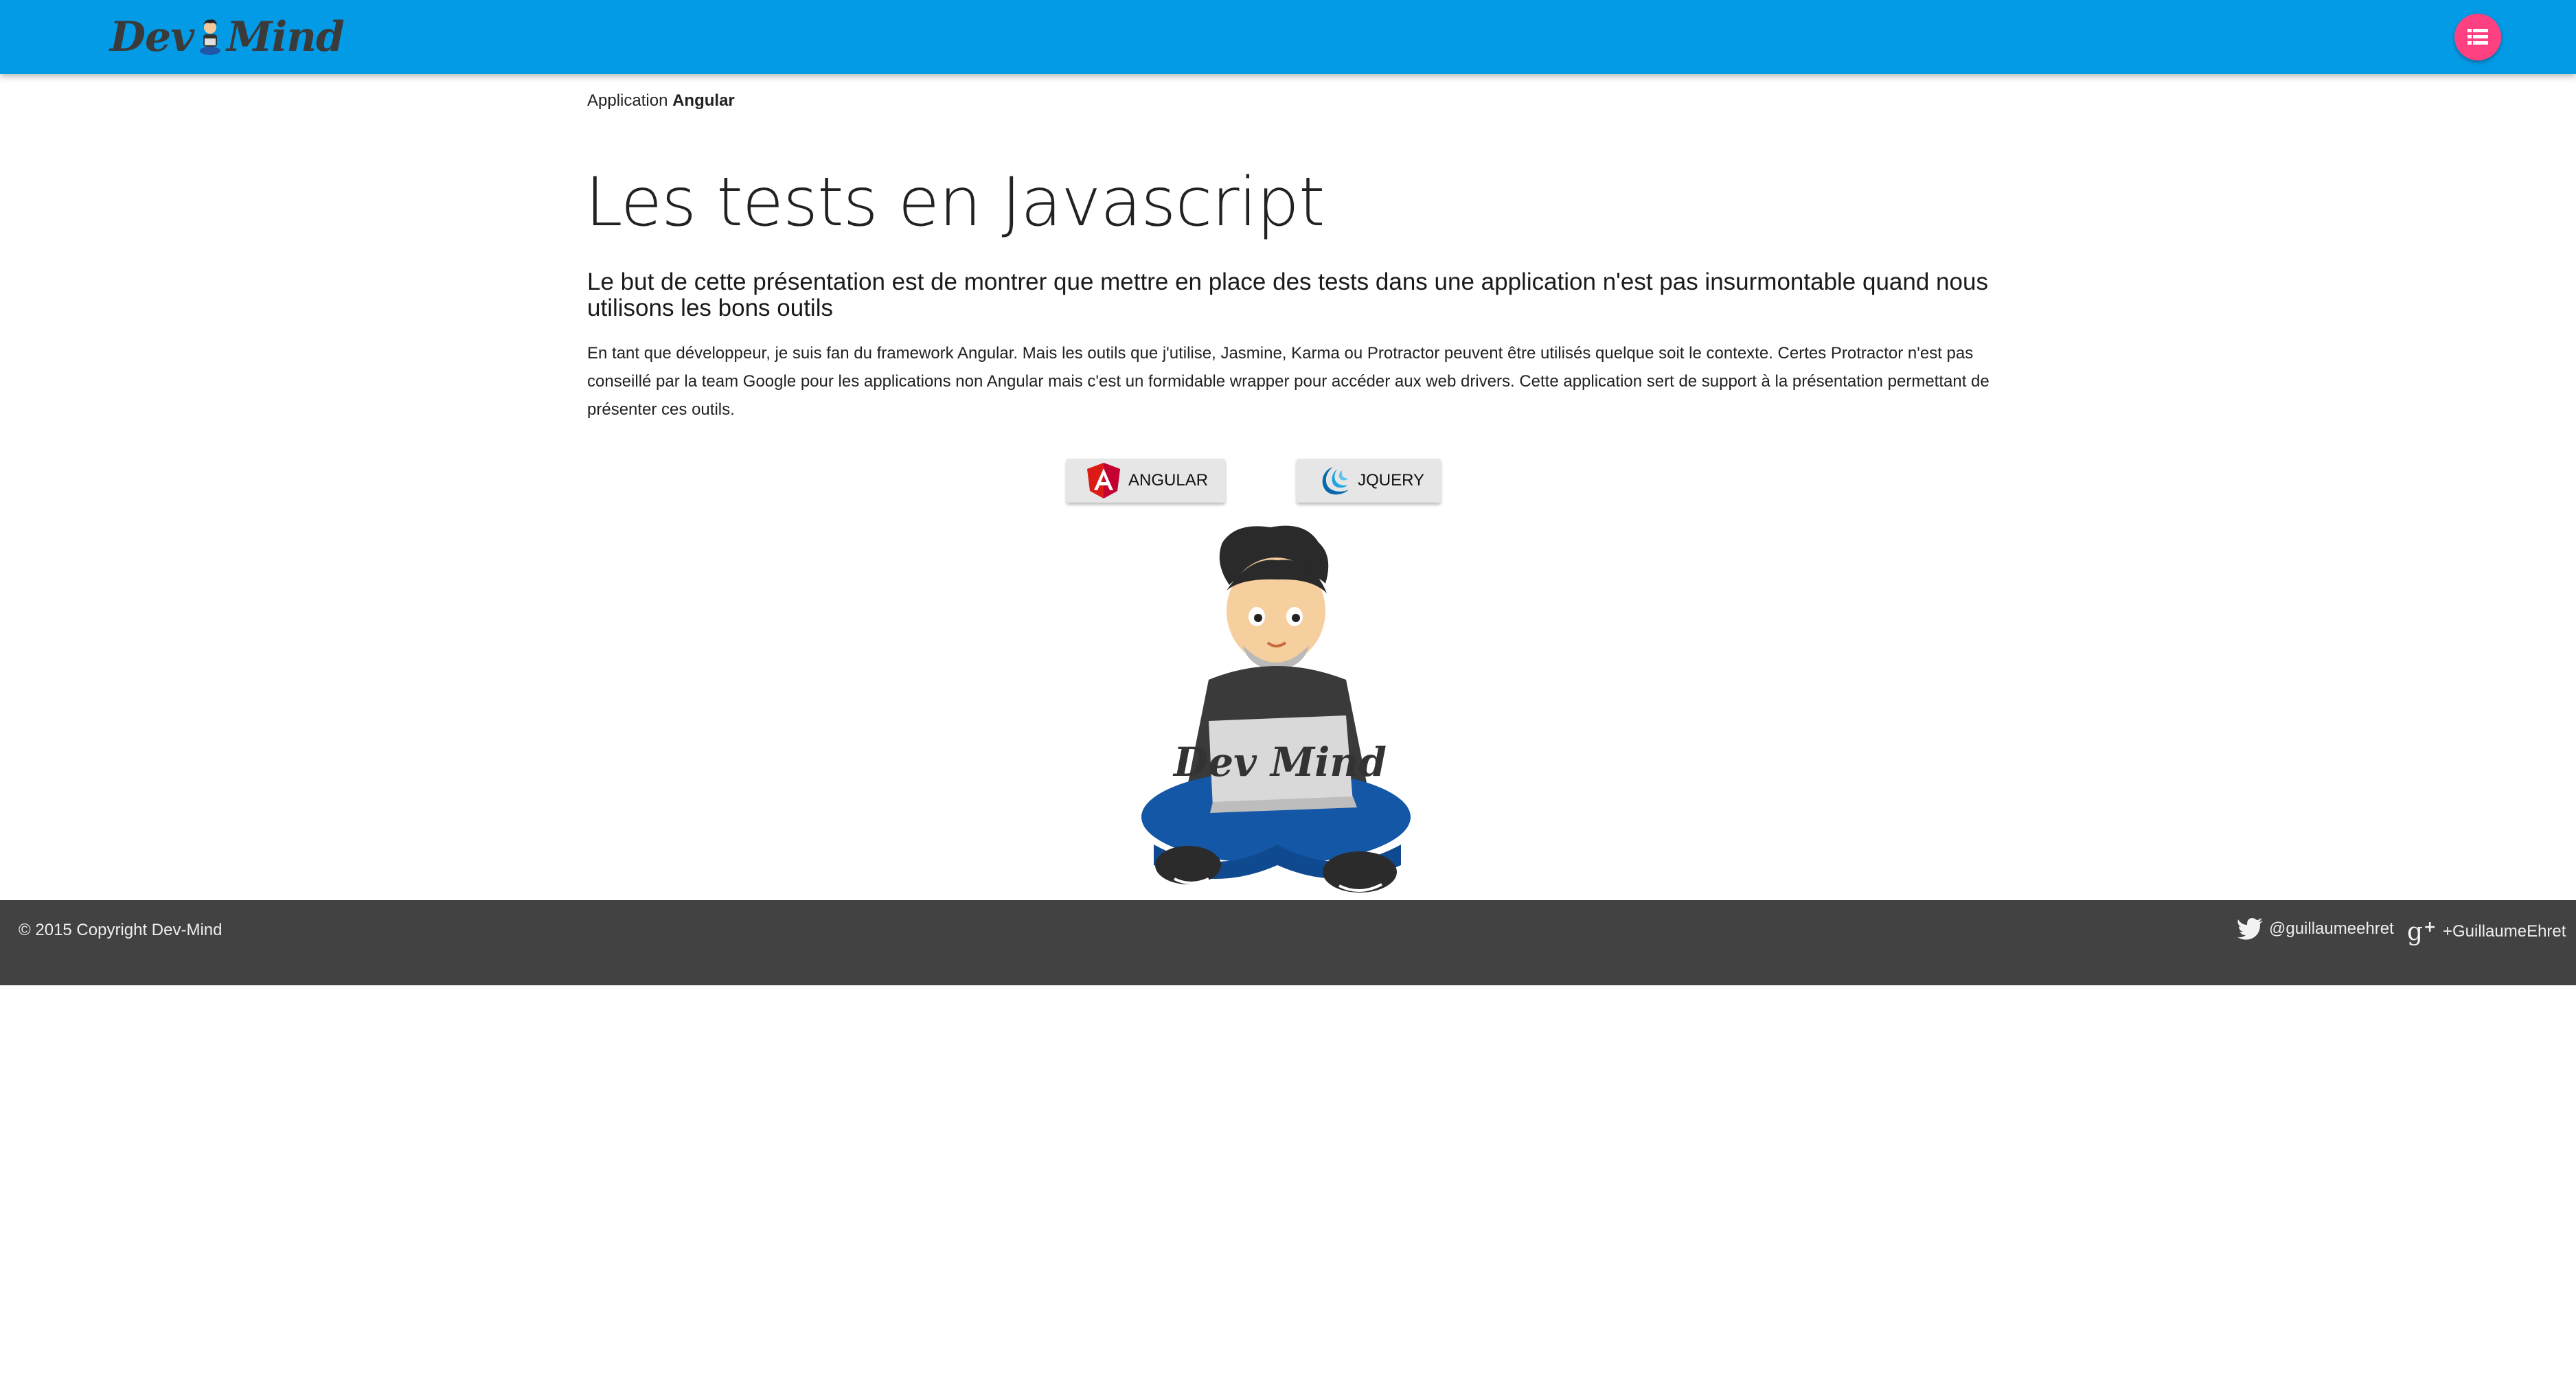  I want to click on breadcrumb-prefix: Application, so click(627, 100).